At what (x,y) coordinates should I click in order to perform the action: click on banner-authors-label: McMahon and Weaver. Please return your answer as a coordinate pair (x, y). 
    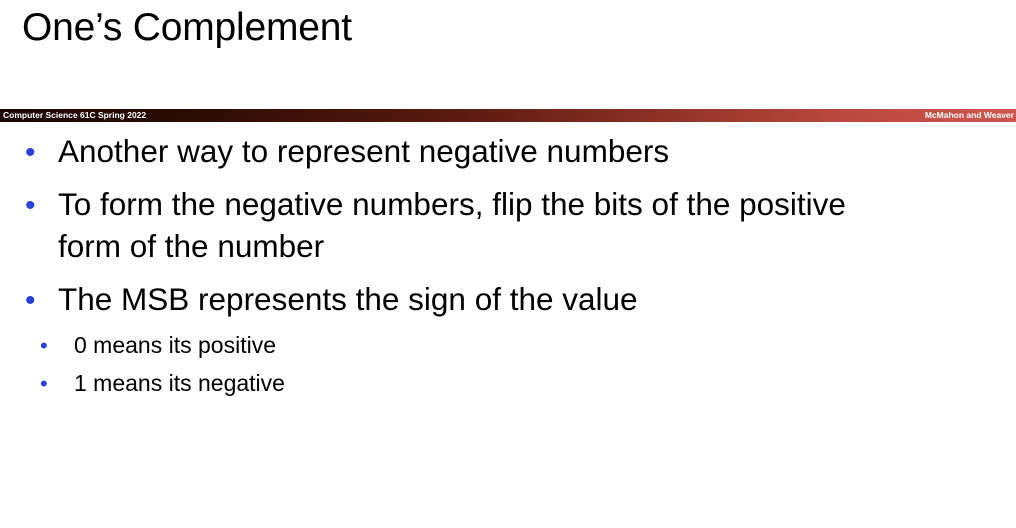
    Looking at the image, I should click on (969, 115).